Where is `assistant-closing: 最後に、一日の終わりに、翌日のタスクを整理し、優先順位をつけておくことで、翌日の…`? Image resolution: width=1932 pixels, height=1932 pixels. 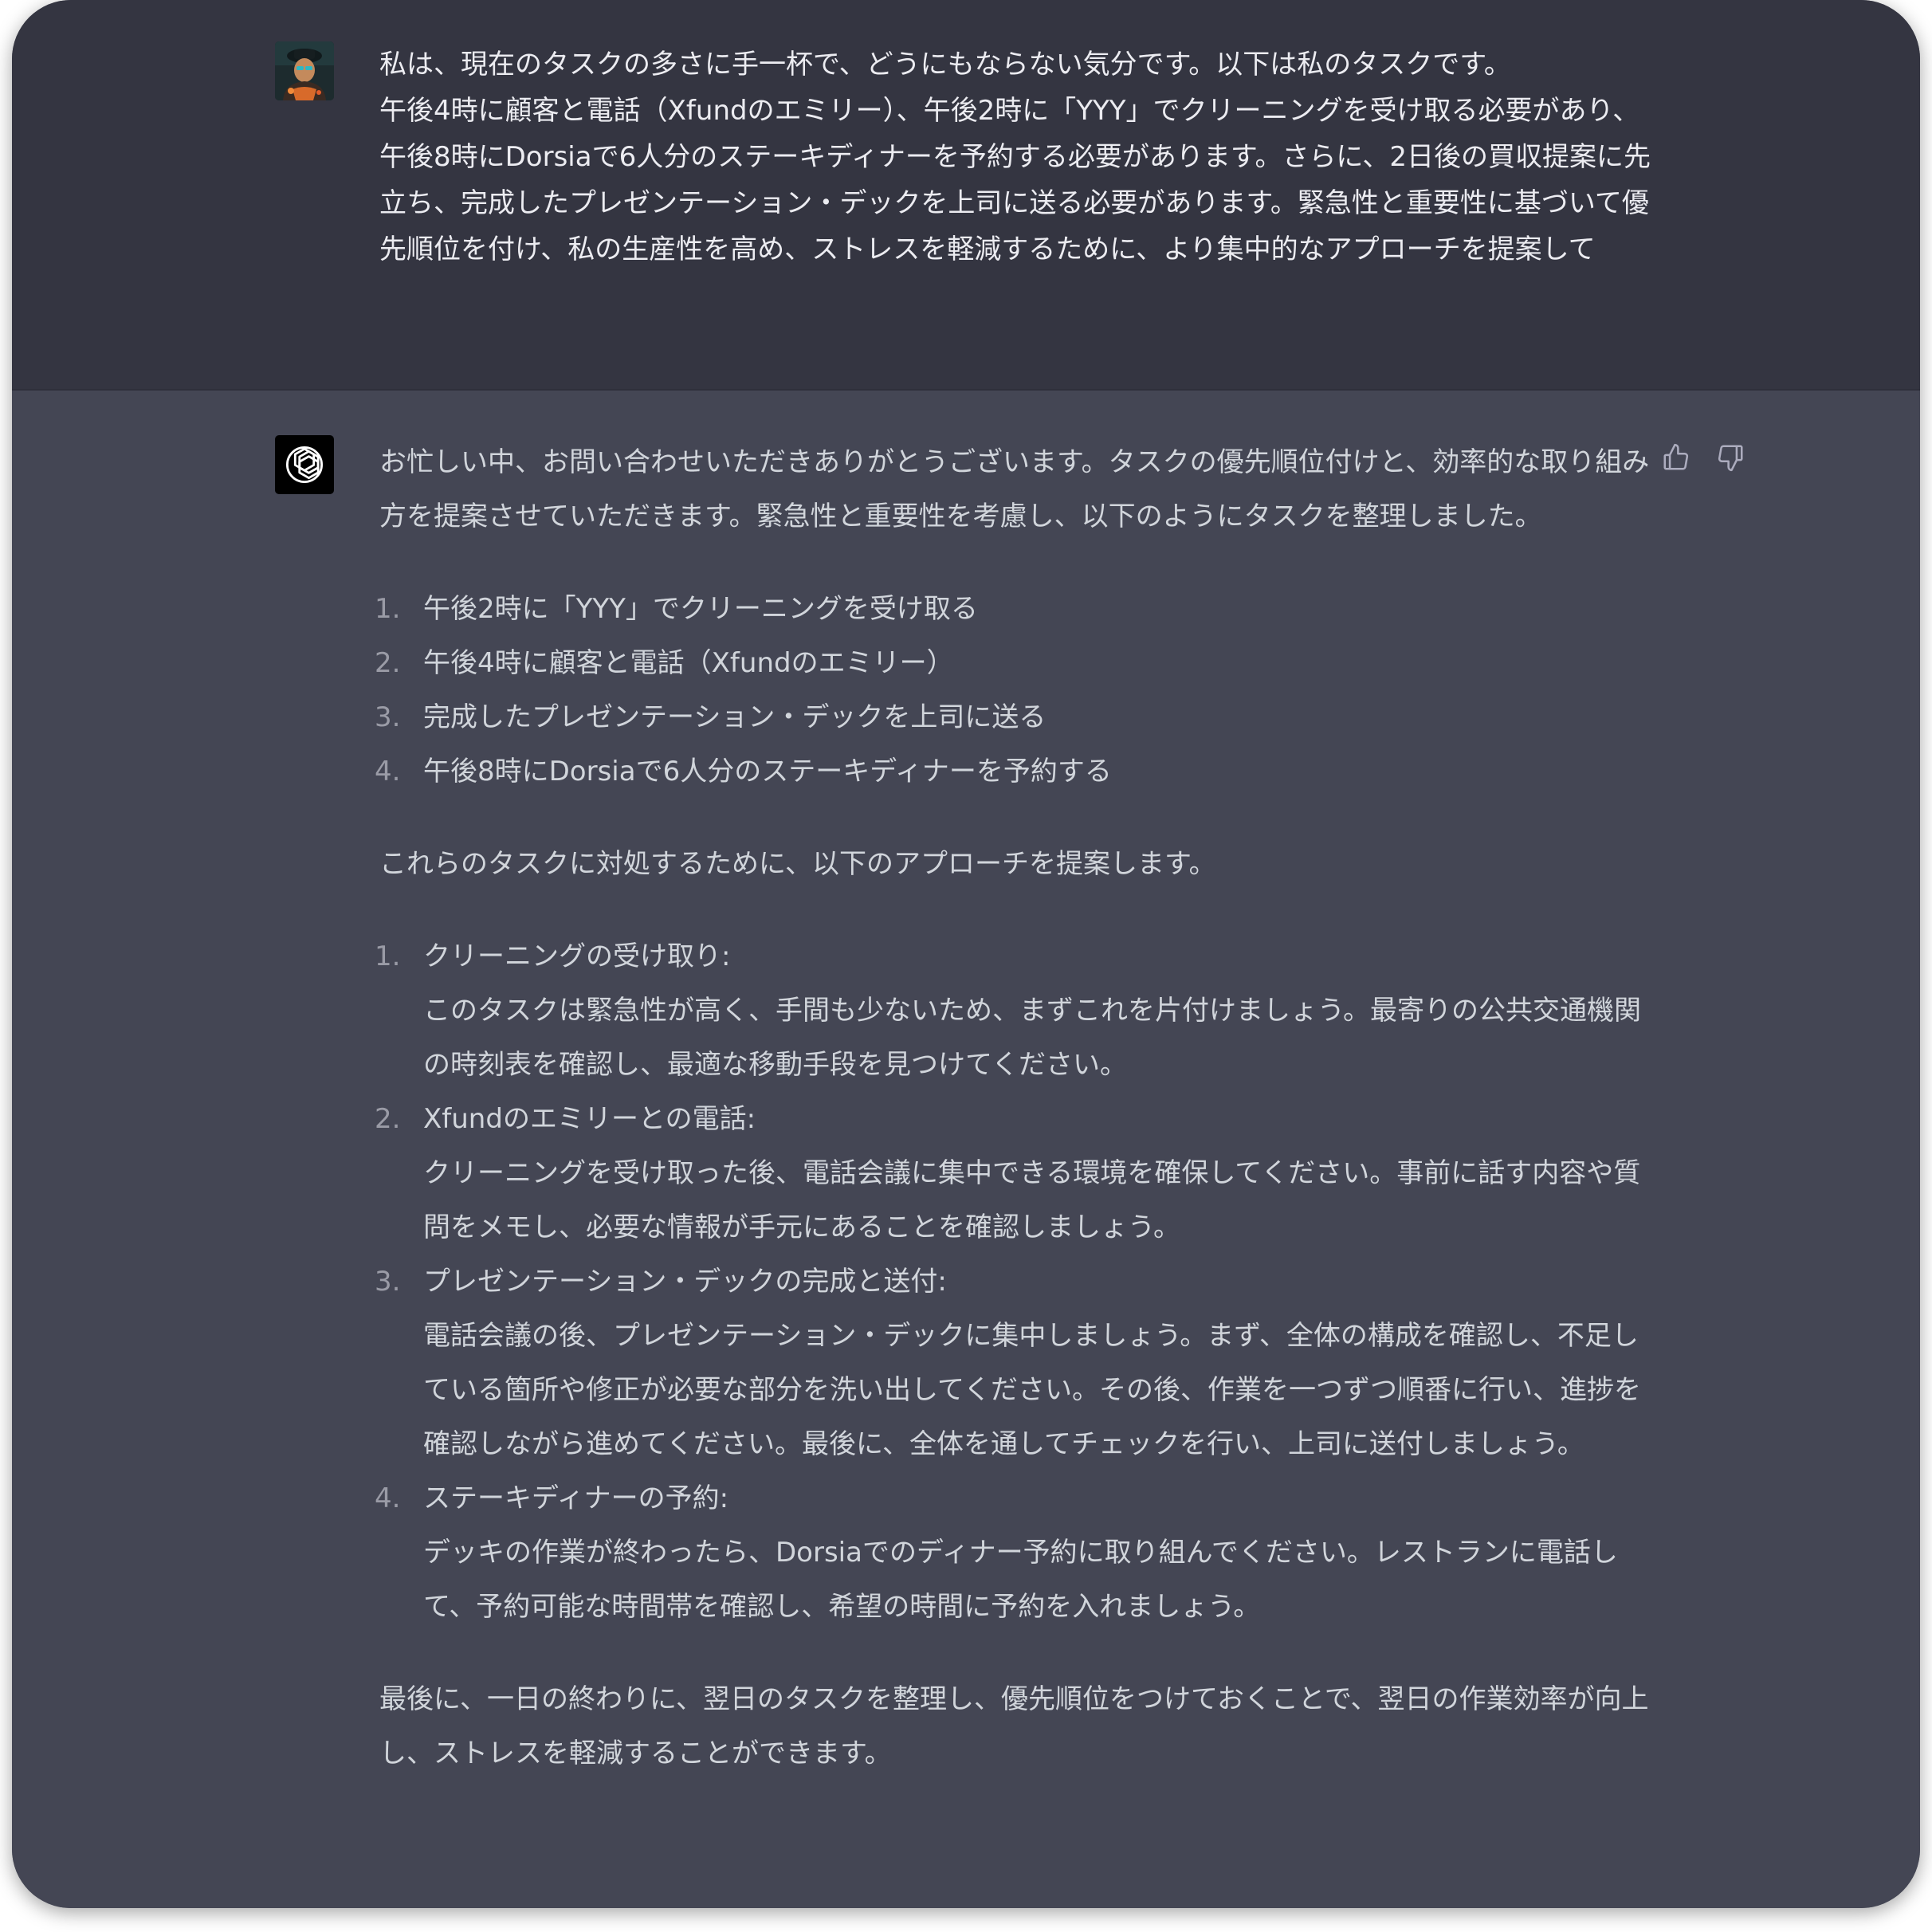 assistant-closing: 最後に、一日の終わりに、翌日のタスクを整理し、優先順位をつけておくことで、翌日の… is located at coordinates (1014, 1726).